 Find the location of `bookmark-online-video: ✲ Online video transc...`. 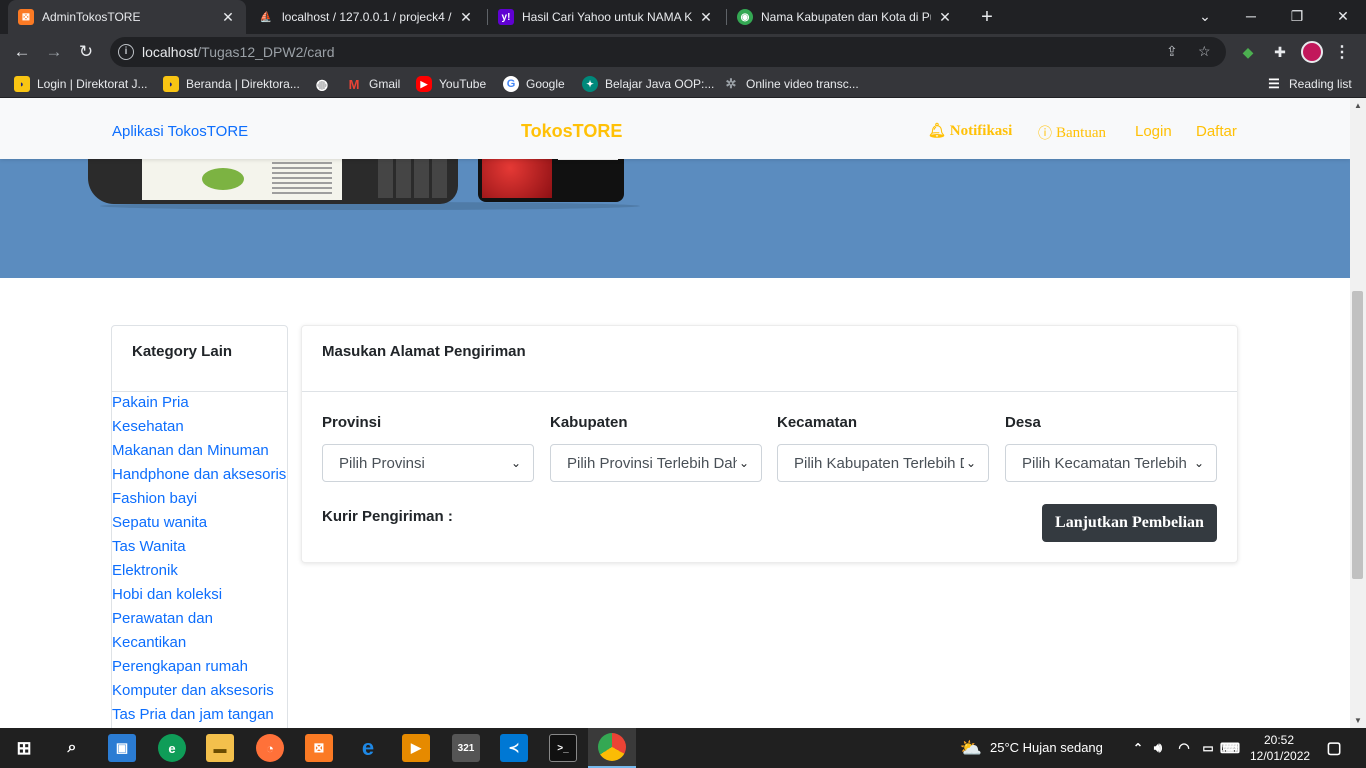

bookmark-online-video: ✲ Online video transc... is located at coordinates (791, 84).